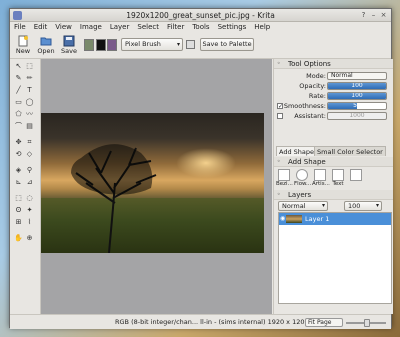  I want to click on opacity-label: Opacity:, so click(312, 86).